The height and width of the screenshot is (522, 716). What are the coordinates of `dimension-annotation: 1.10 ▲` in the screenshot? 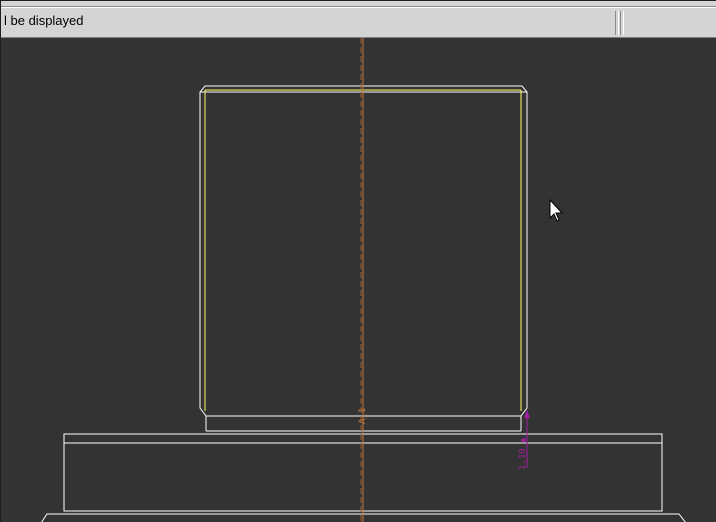 It's located at (523, 453).